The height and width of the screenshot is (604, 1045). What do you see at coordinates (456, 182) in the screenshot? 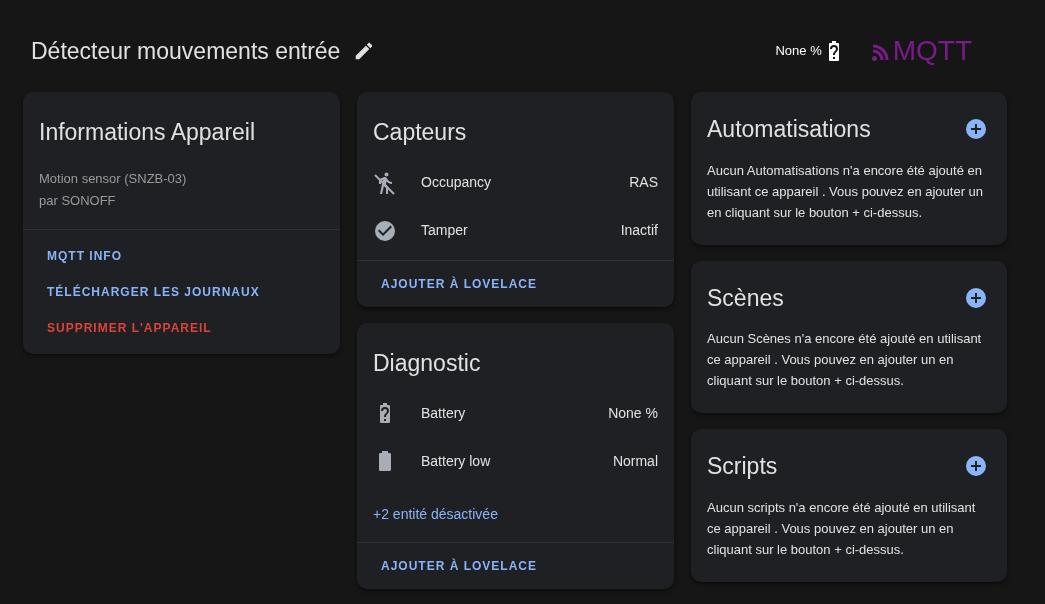
I see `entity-name: Occupancy` at bounding box center [456, 182].